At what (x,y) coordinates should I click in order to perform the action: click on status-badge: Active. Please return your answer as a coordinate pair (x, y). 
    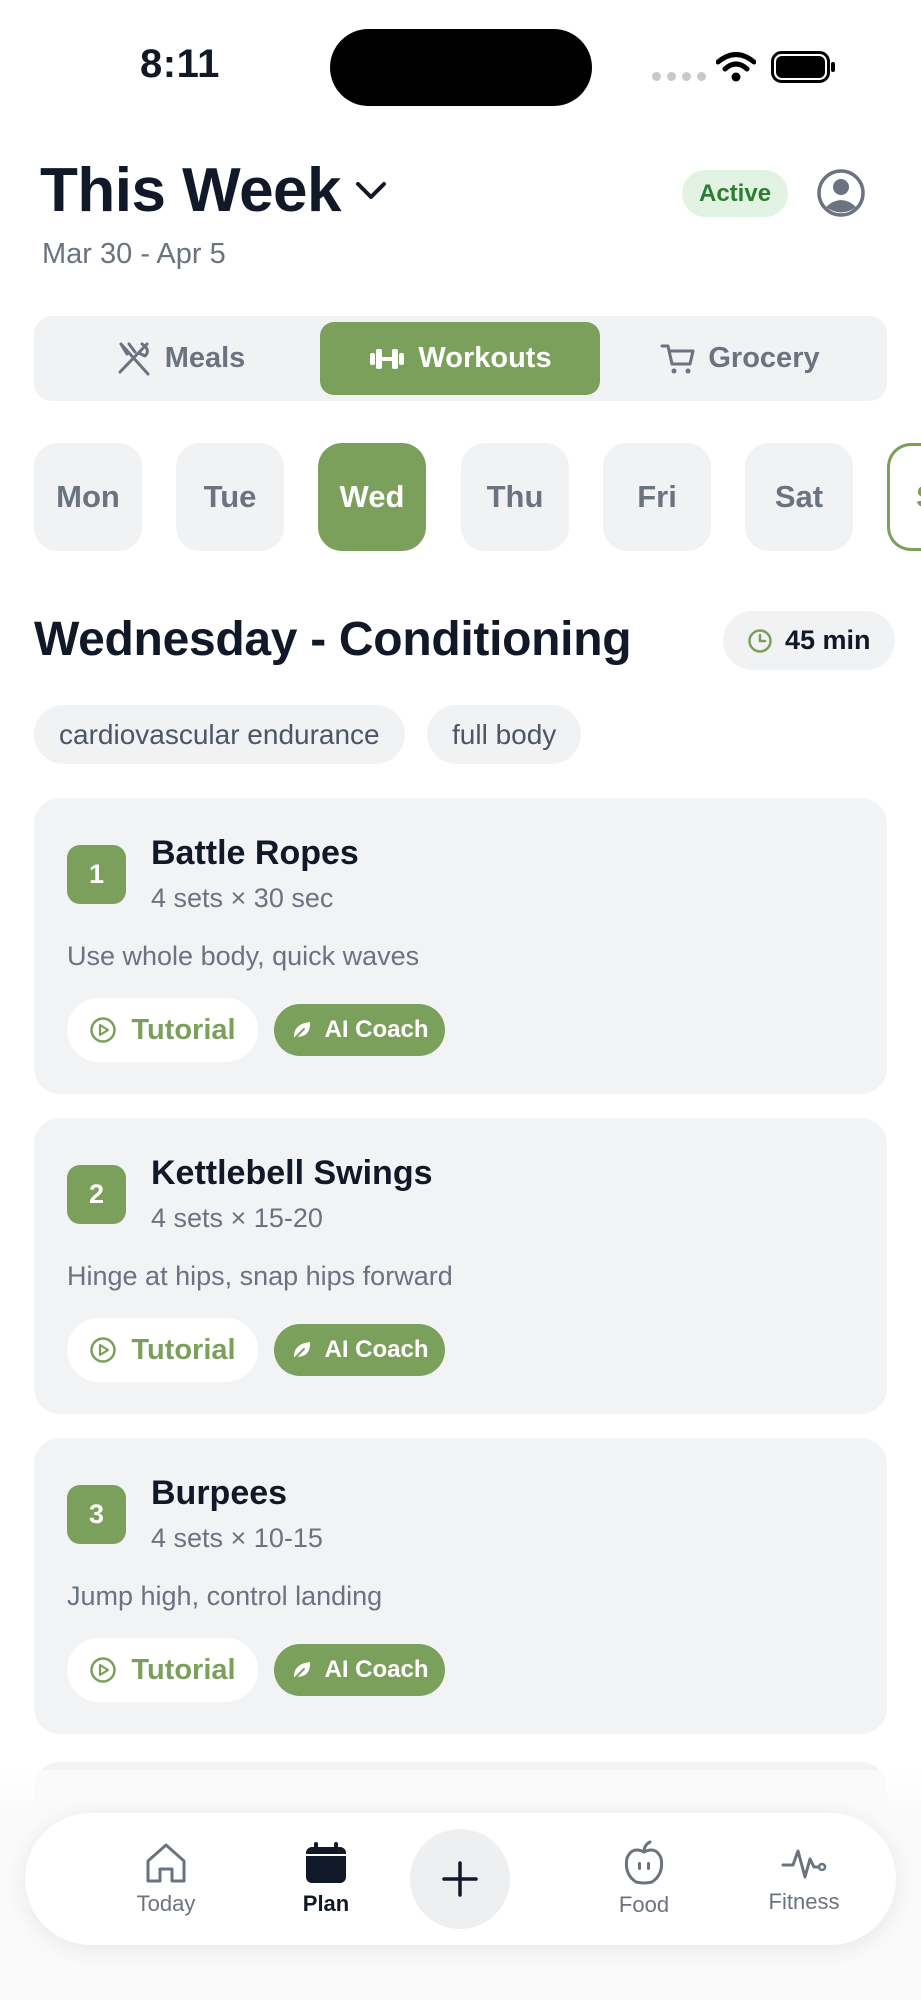
    Looking at the image, I should click on (735, 193).